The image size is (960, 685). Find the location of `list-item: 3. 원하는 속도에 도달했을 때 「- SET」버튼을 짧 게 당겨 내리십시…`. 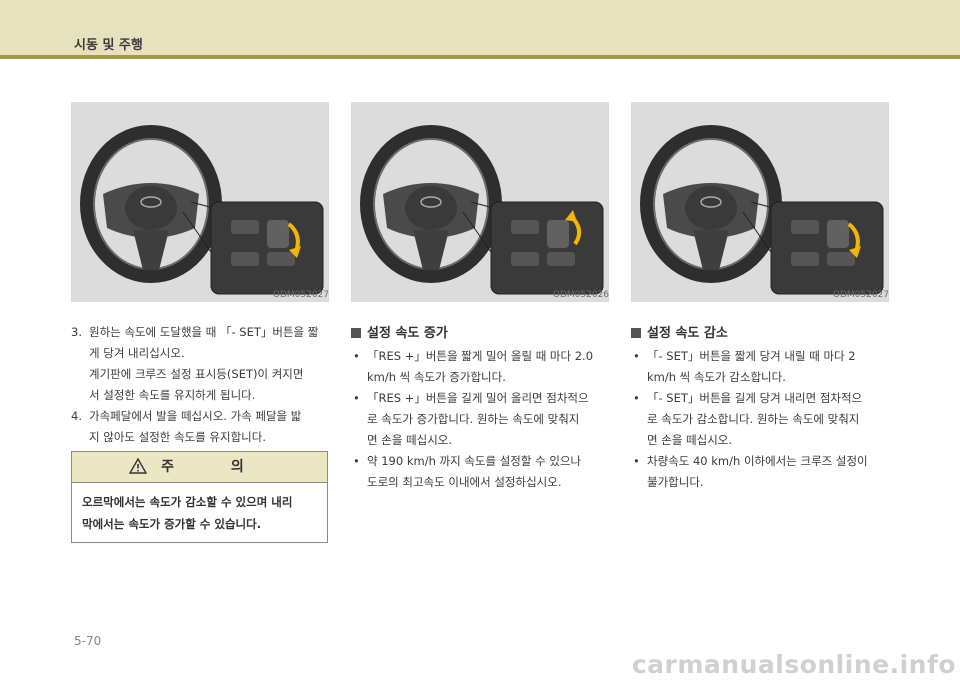

list-item: 3. 원하는 속도에 도달했을 때 「- SET」버튼을 짧 게 당겨 내리십시… is located at coordinates (202, 364).